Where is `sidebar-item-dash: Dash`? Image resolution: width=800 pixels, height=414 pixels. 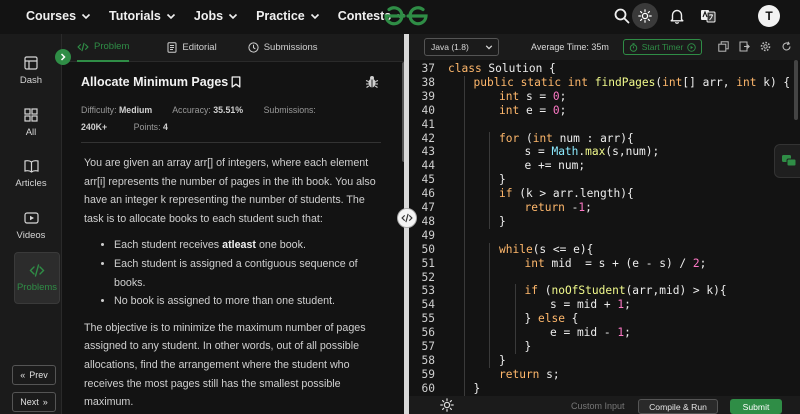
sidebar-item-dash: Dash is located at coordinates (31, 71).